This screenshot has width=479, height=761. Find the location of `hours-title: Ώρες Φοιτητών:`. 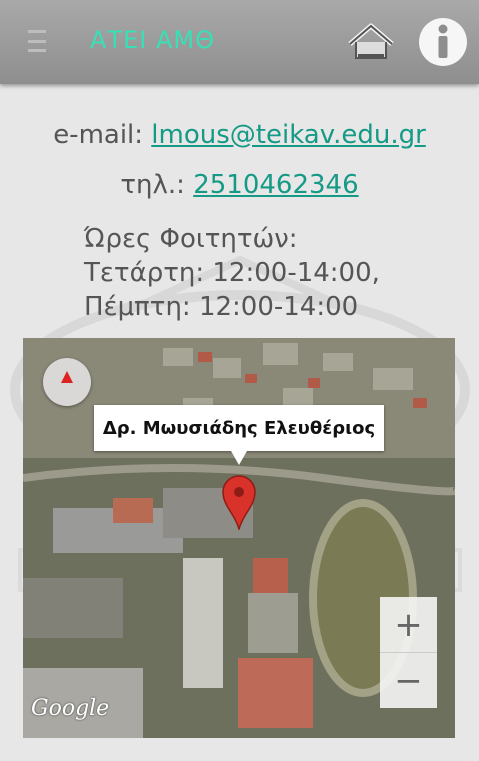

hours-title: Ώρες Φοιτητών: is located at coordinates (191, 239).